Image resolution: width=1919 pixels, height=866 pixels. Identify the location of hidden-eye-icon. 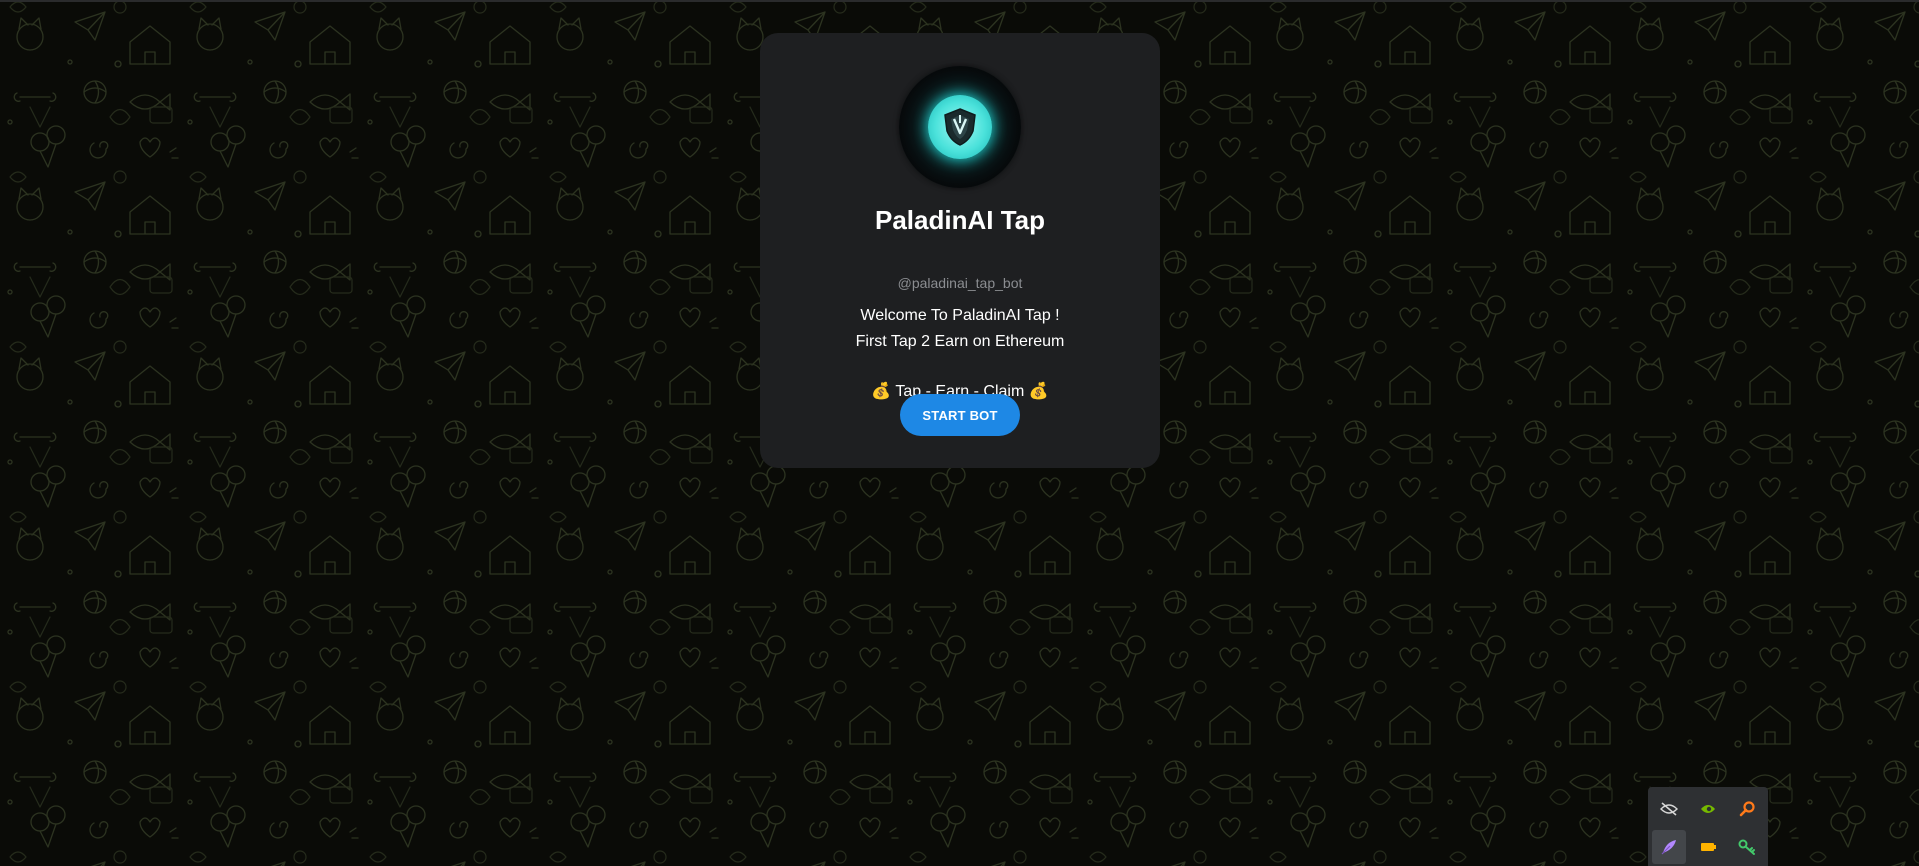
(1669, 809).